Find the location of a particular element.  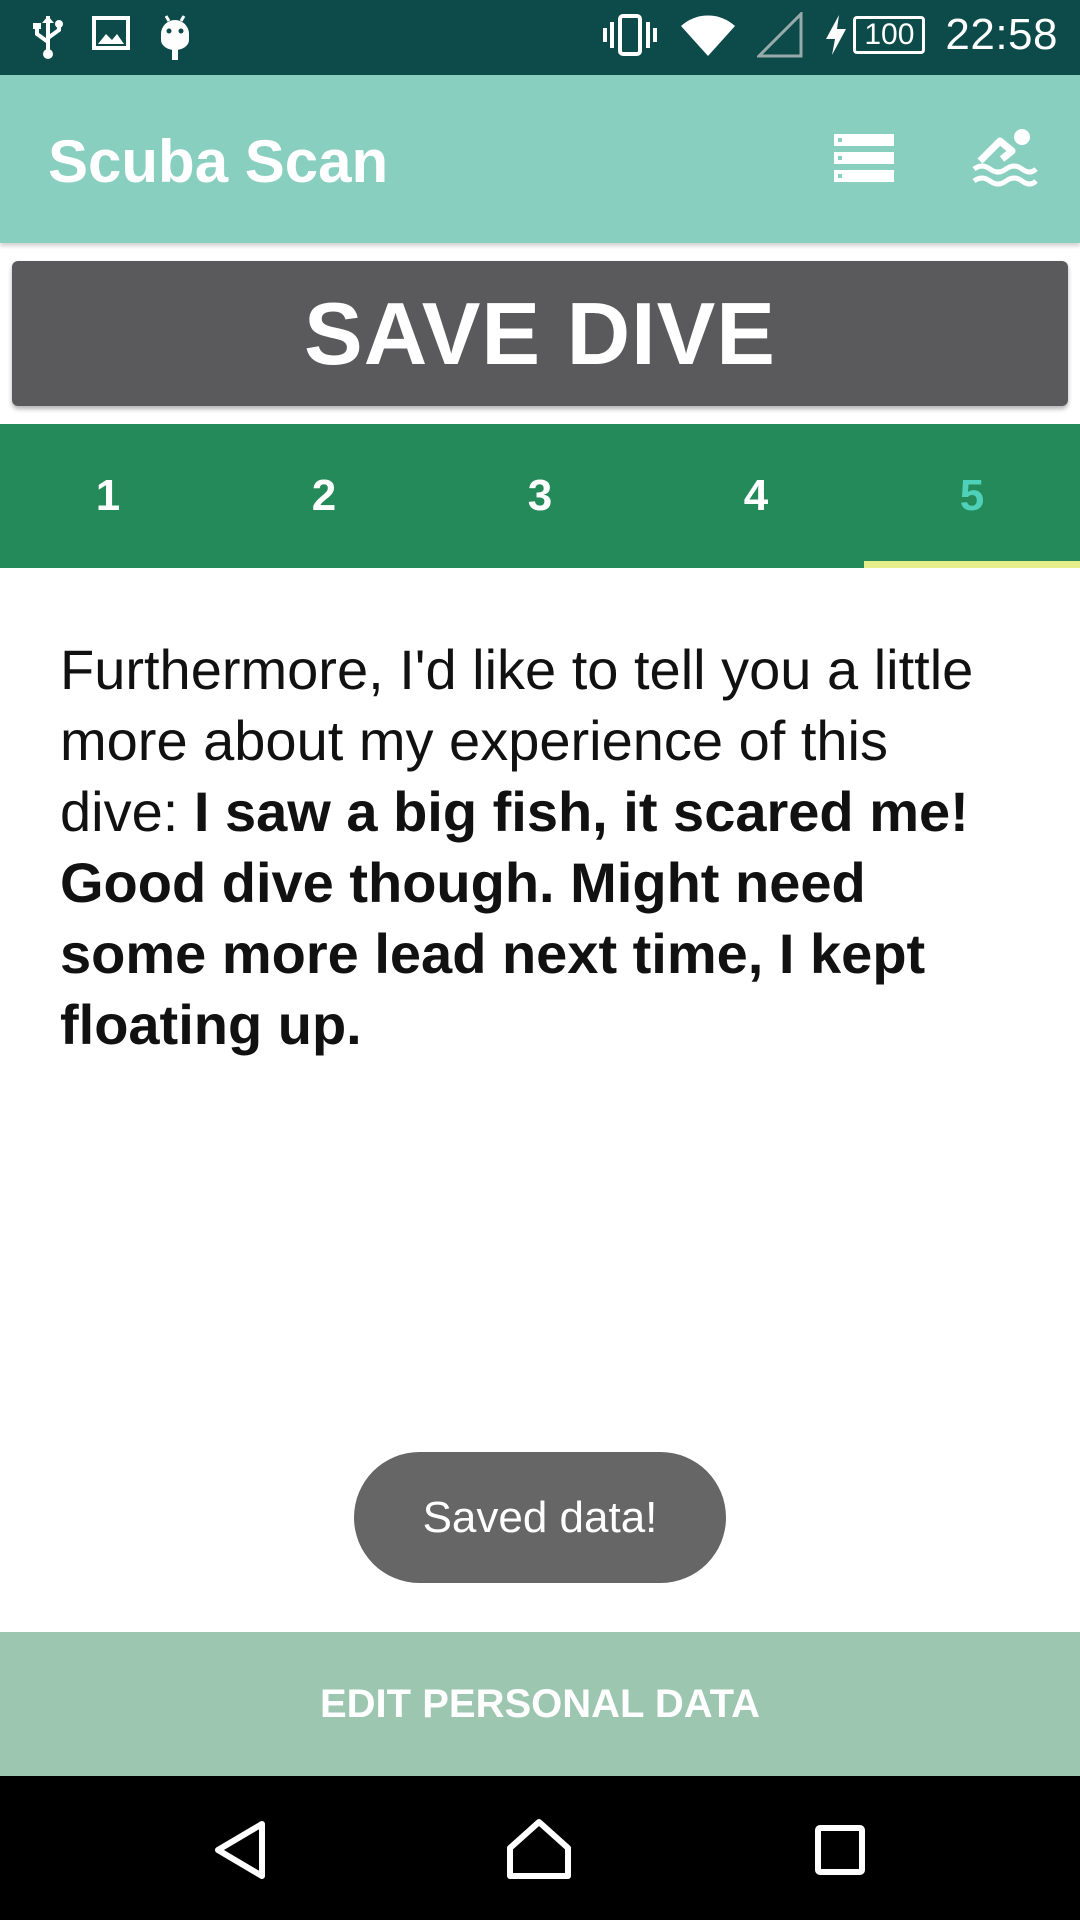

app-title: Scuba Scan is located at coordinates (218, 161).